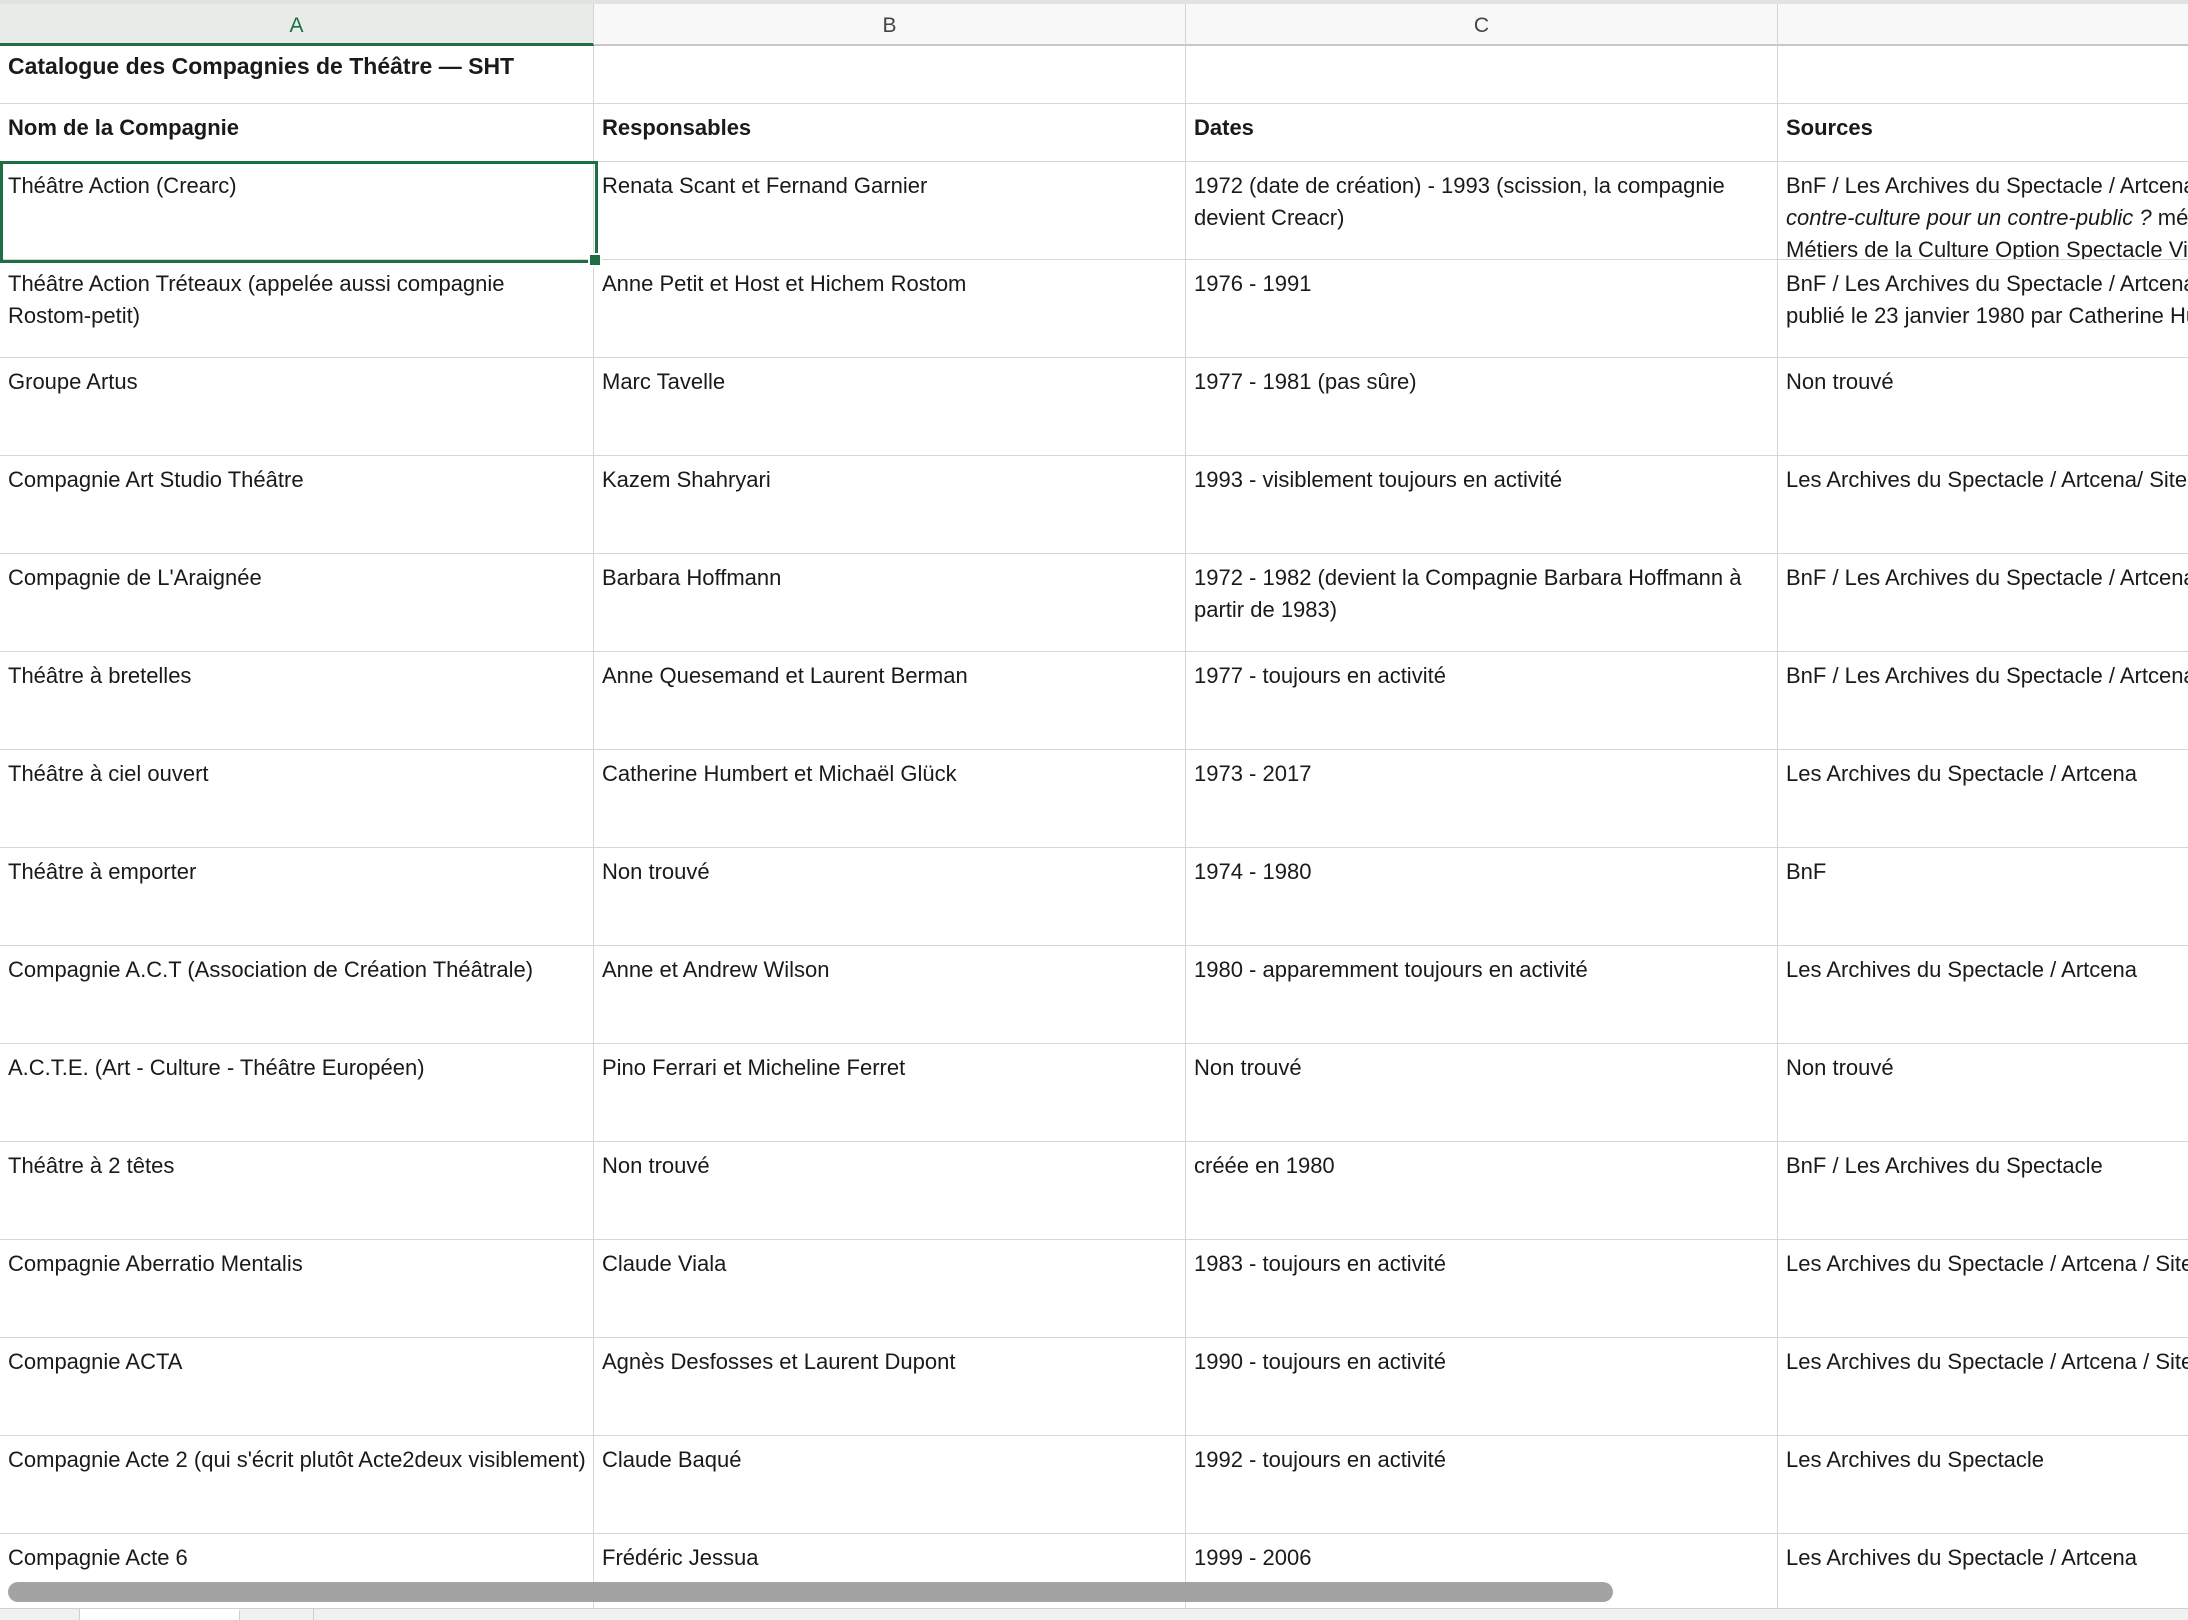 The width and height of the screenshot is (2188, 1620). I want to click on cell-responsables: Agnès Desfosses et Laurent Dupont, so click(890, 1386).